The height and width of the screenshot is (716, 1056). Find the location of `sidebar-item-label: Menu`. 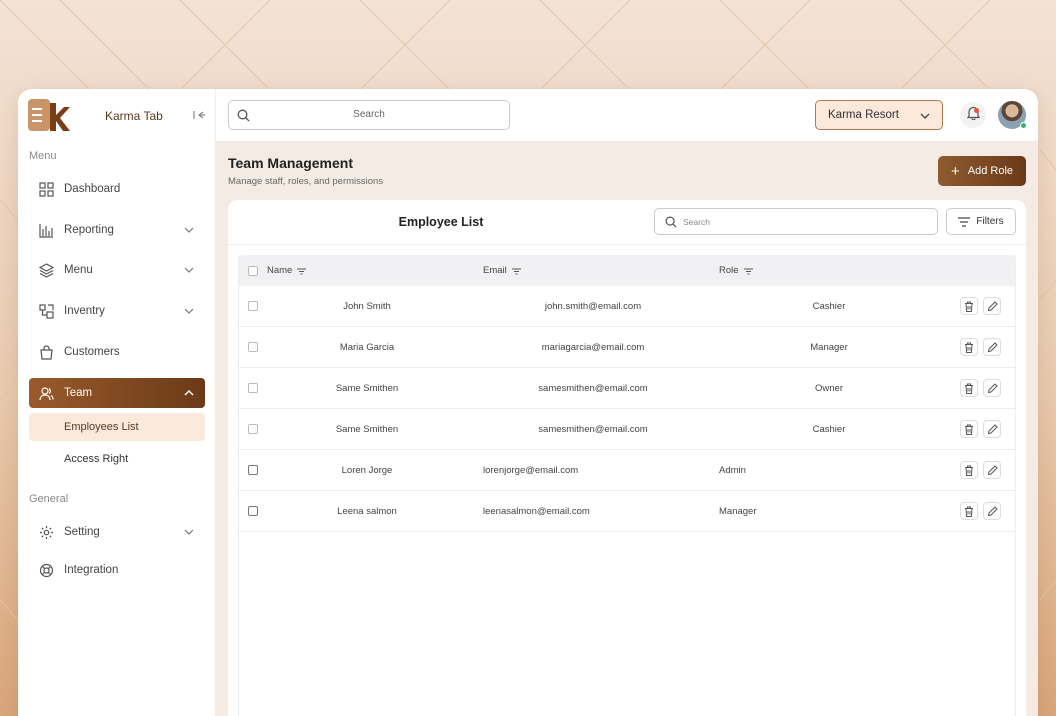

sidebar-item-label: Menu is located at coordinates (78, 270).